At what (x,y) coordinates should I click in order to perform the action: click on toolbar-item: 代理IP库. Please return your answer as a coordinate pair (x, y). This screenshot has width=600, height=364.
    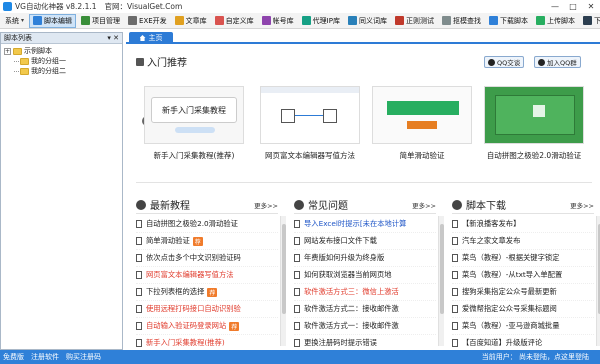
    Looking at the image, I should click on (321, 21).